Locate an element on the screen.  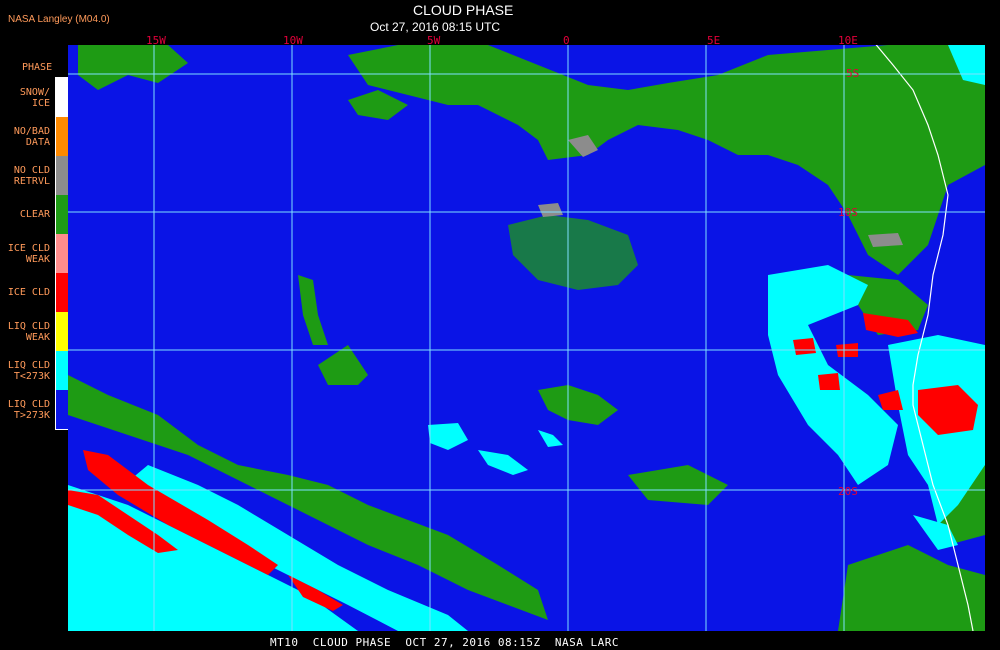
legend-label-line2: RETRVL is located at coordinates (31, 181).